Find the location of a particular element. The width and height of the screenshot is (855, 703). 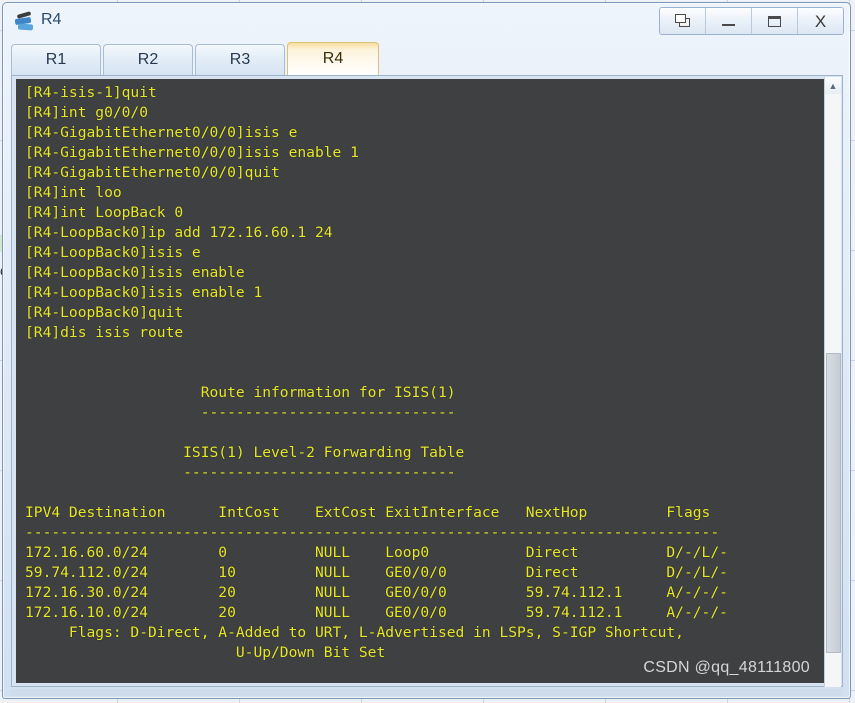

scroll-up-button: ▲ is located at coordinates (833, 85).